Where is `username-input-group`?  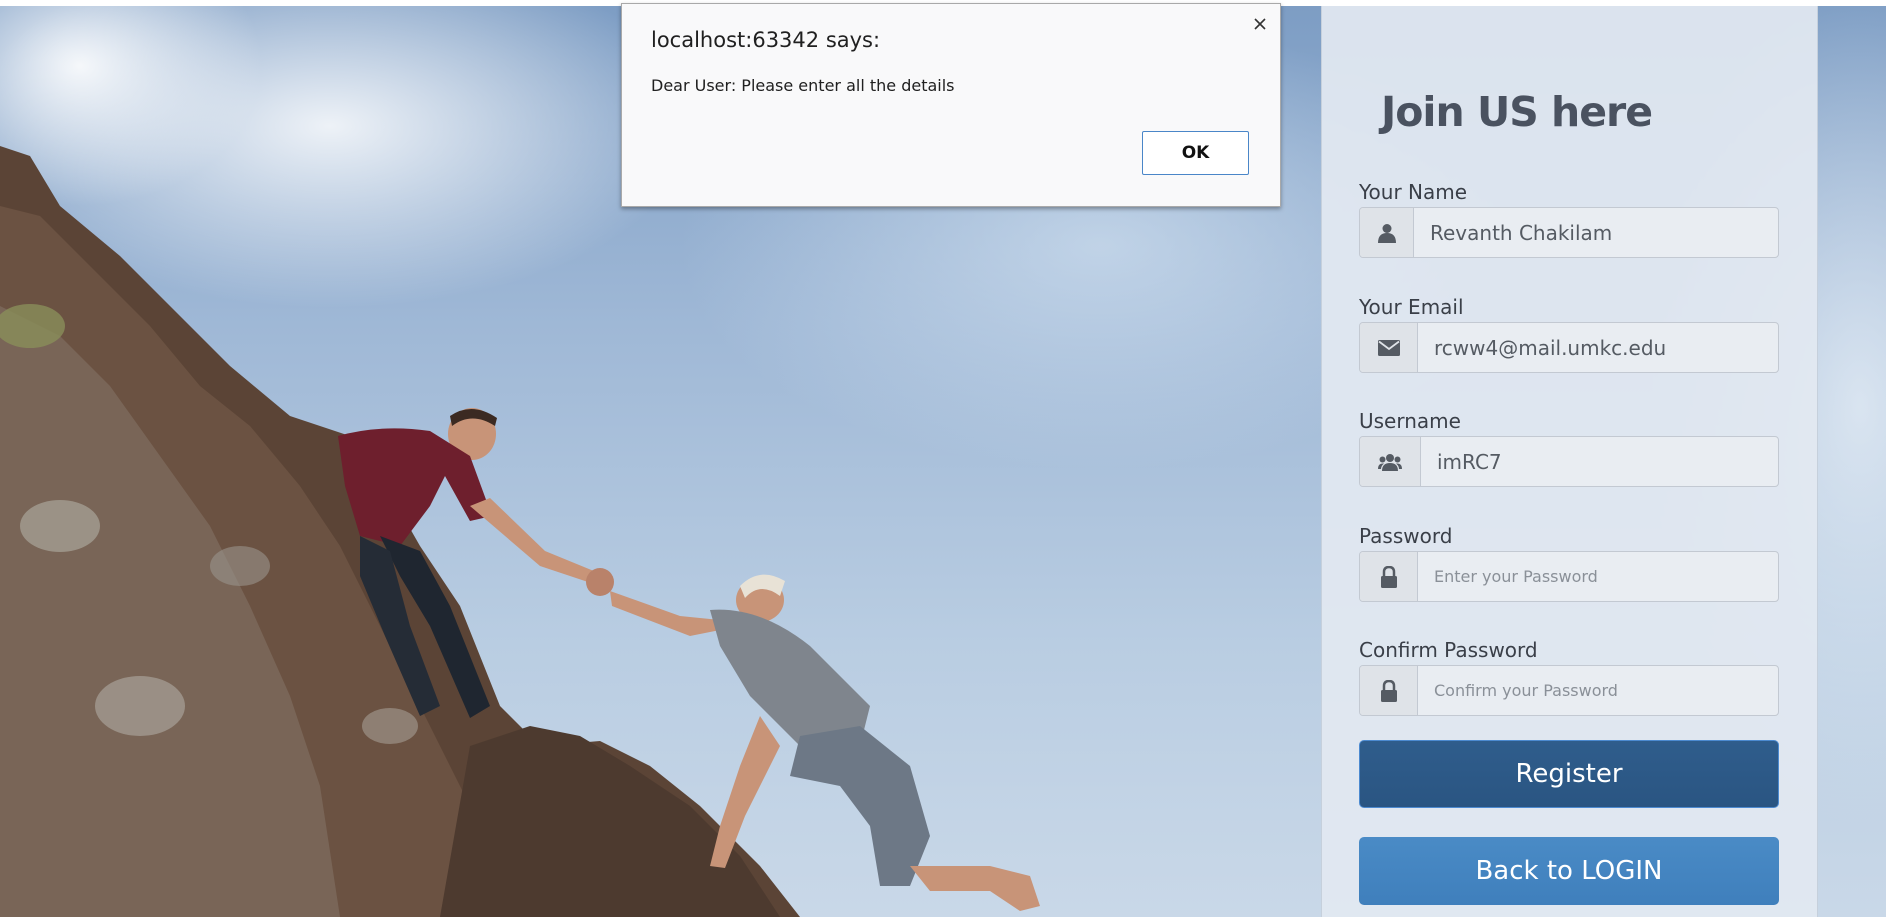 username-input-group is located at coordinates (1569, 461).